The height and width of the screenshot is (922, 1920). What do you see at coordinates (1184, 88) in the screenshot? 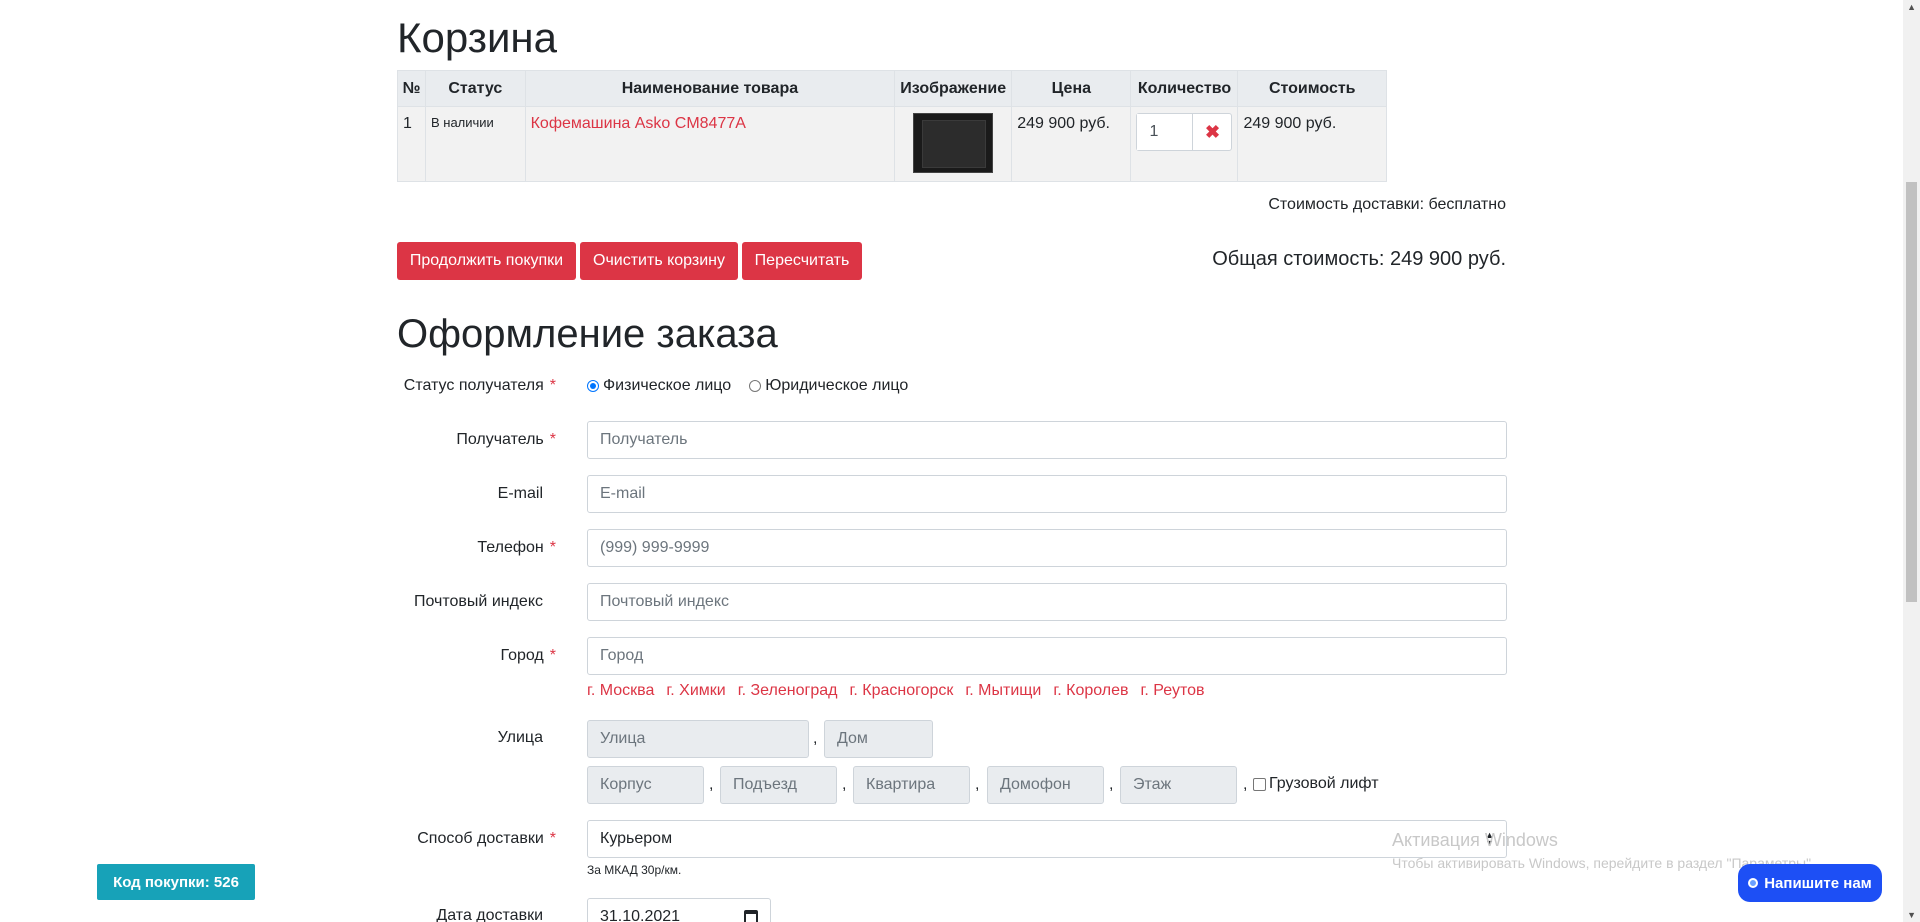
I see `col-header-qty: Количество` at bounding box center [1184, 88].